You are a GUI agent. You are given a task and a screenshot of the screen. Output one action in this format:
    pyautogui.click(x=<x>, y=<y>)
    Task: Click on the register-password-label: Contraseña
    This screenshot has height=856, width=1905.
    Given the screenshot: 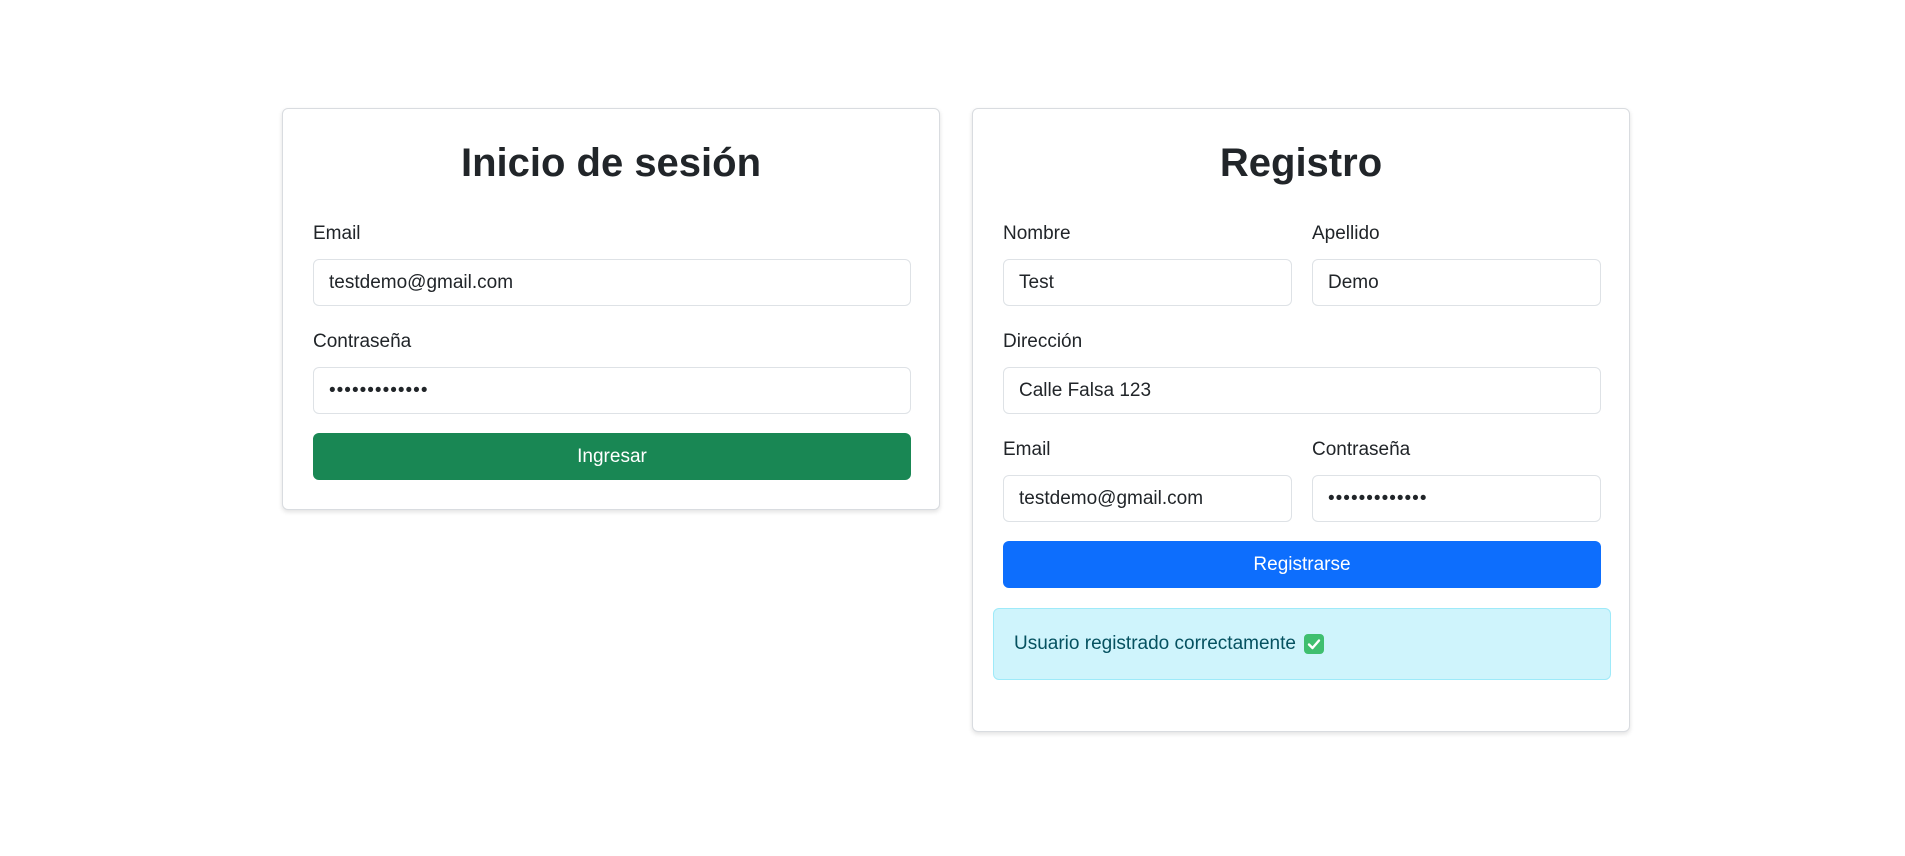 What is the action you would take?
    pyautogui.click(x=1361, y=449)
    